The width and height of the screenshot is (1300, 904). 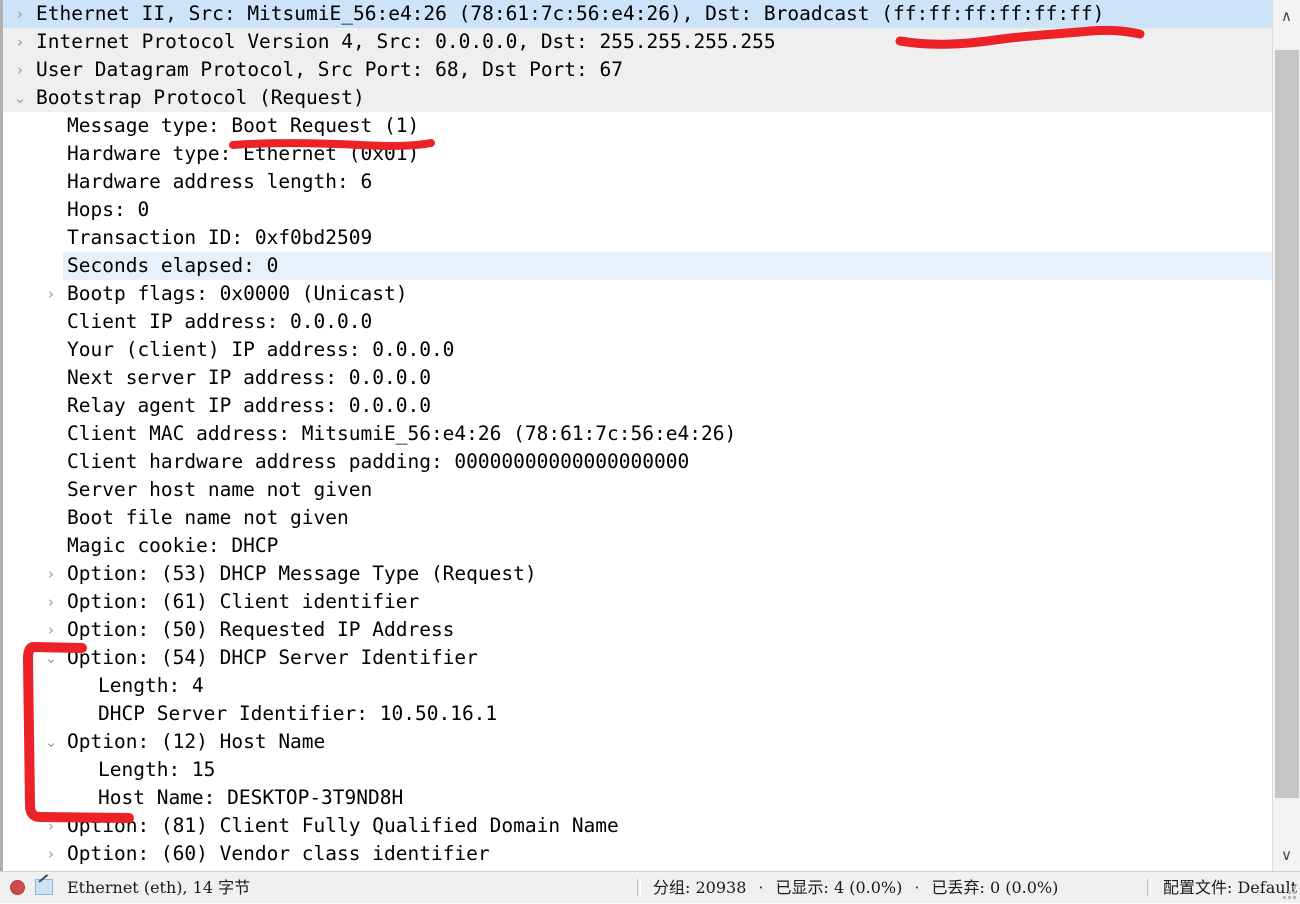 What do you see at coordinates (261, 629) in the screenshot?
I see `tree-row-label: Option: (50) Requested IP Address` at bounding box center [261, 629].